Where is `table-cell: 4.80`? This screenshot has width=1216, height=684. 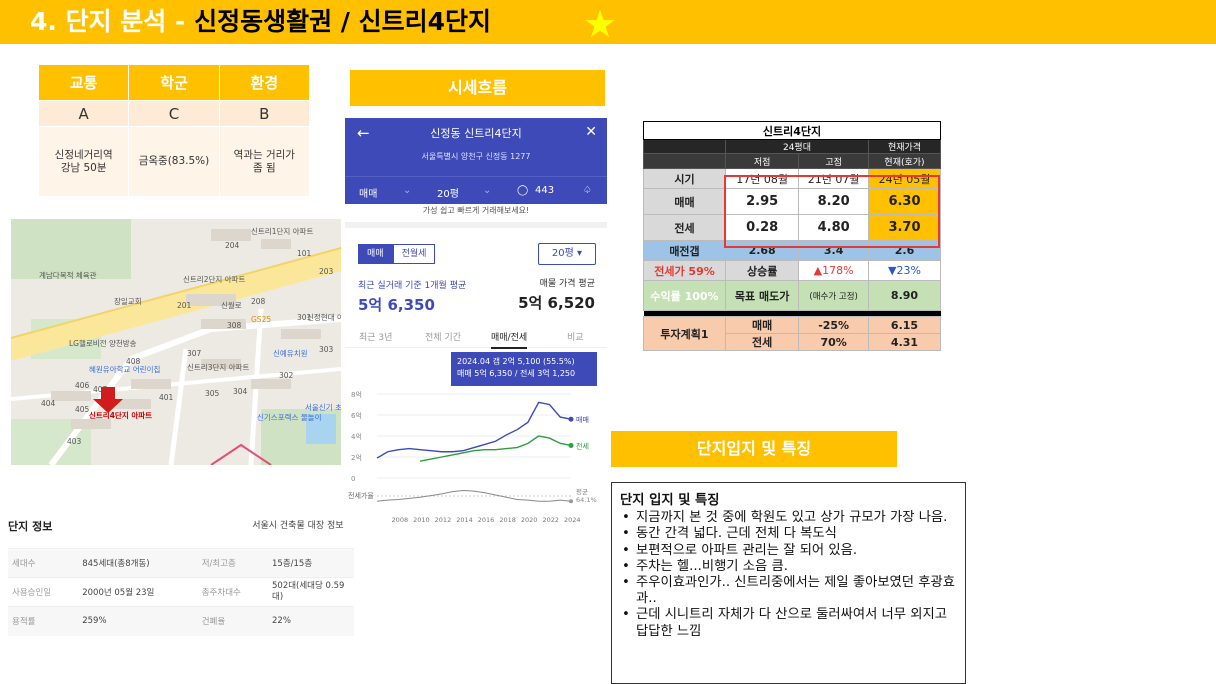 table-cell: 4.80 is located at coordinates (833, 227).